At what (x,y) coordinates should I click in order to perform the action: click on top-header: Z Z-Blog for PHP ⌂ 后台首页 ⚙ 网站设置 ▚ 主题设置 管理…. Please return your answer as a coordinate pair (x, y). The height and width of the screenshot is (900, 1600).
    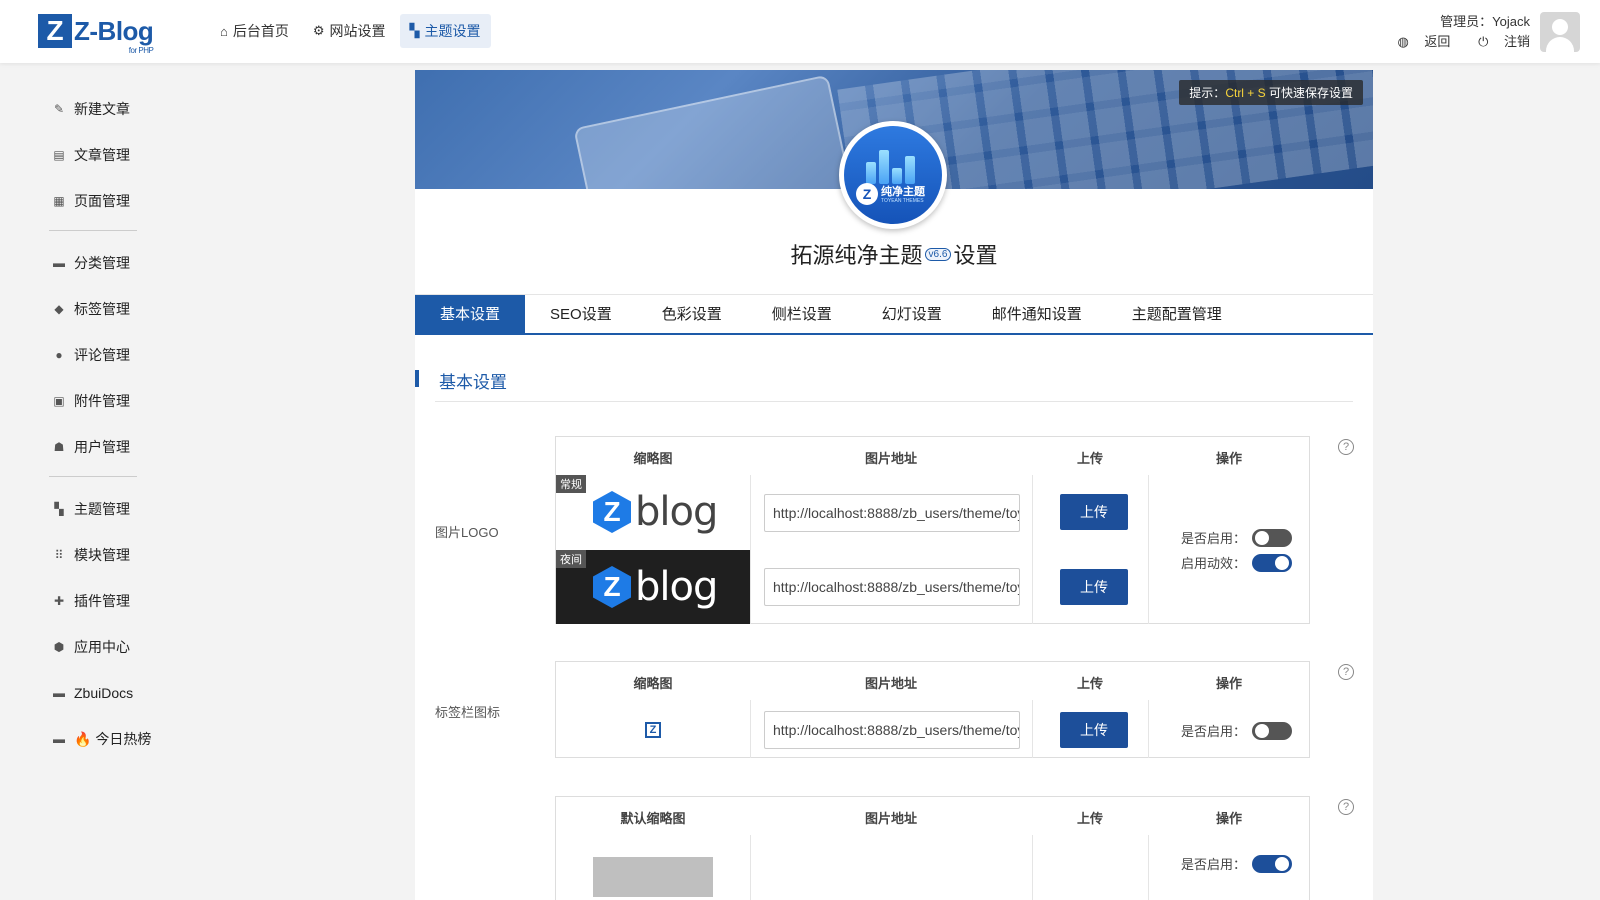
    Looking at the image, I should click on (800, 31).